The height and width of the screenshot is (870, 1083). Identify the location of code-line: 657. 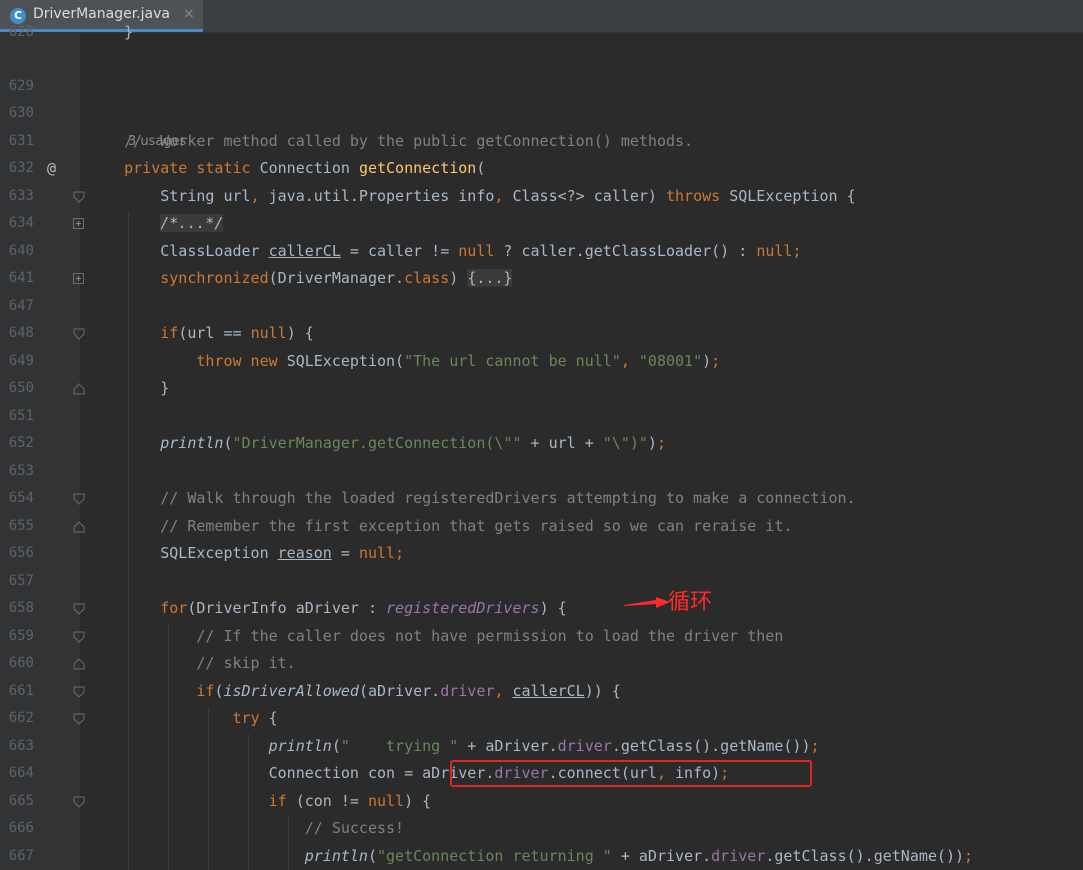
(541, 581).